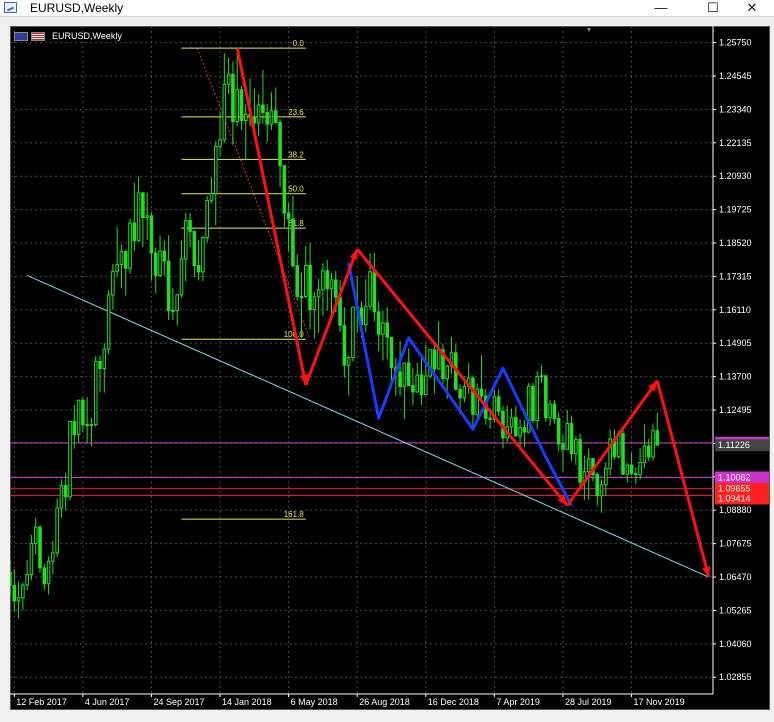 The image size is (774, 722). Describe the element at coordinates (453, 702) in the screenshot. I see `x-tick-label: 16 Dec 2018` at that location.